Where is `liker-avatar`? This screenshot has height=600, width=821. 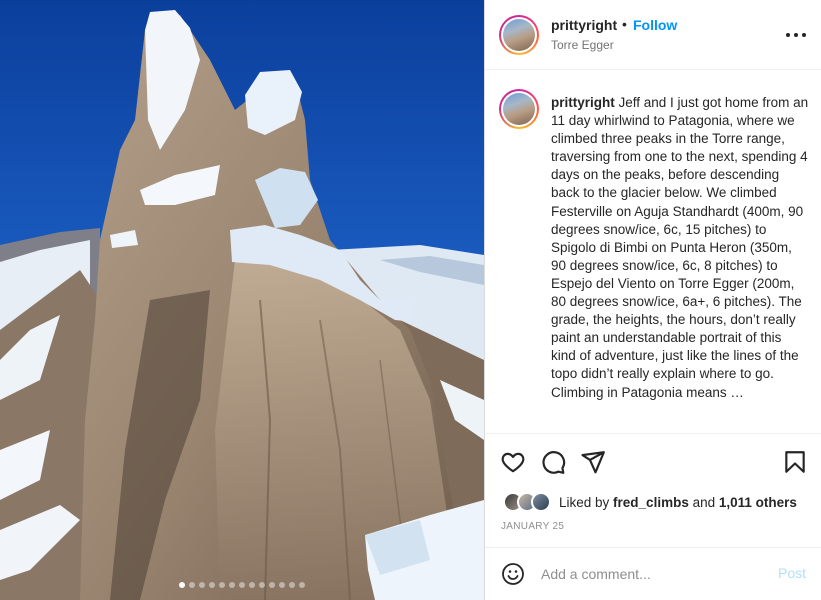
liker-avatar is located at coordinates (541, 502).